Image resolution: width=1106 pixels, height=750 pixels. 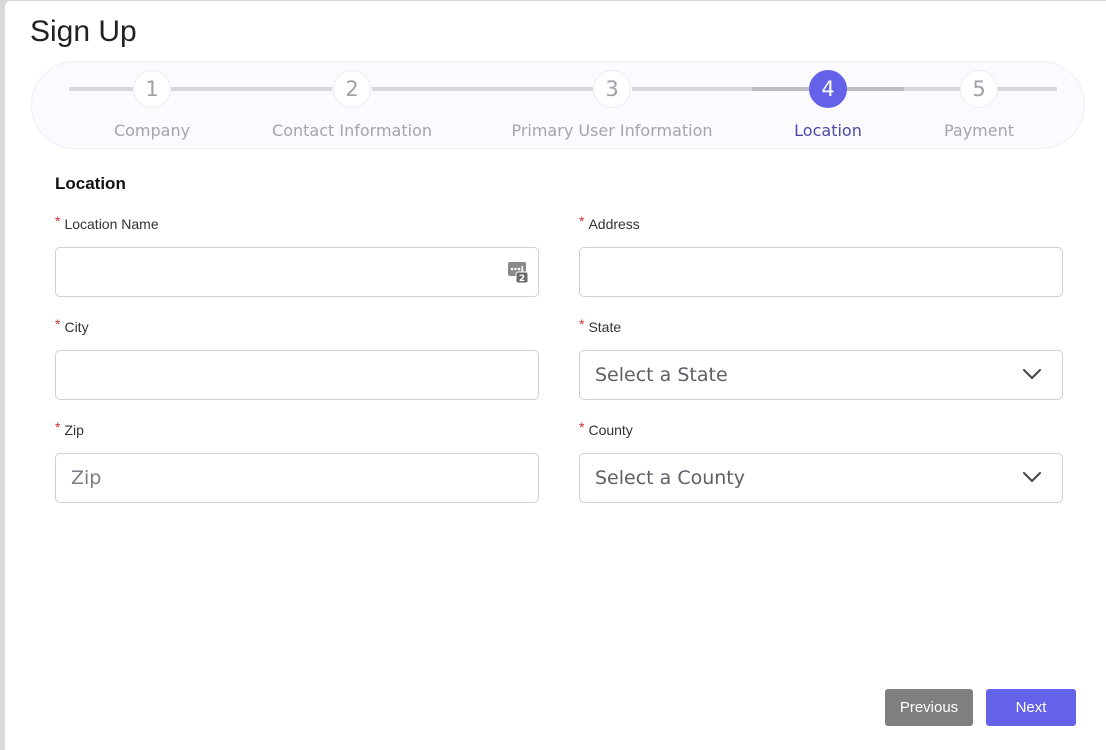 What do you see at coordinates (522, 279) in the screenshot?
I see `svg-text: 2` at bounding box center [522, 279].